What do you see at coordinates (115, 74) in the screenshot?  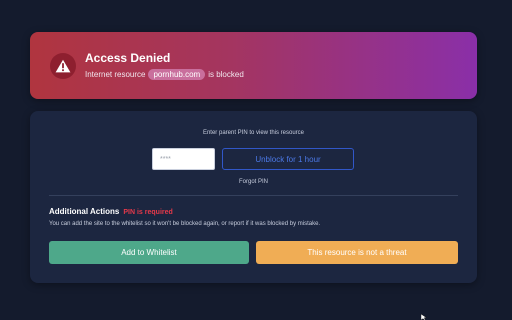 I see `alert-message-prefix: Internet resource` at bounding box center [115, 74].